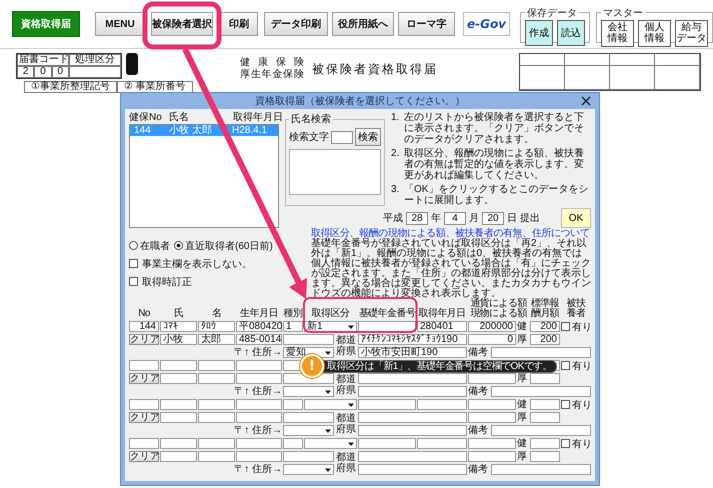  I want to click on close-icon, so click(586, 101).